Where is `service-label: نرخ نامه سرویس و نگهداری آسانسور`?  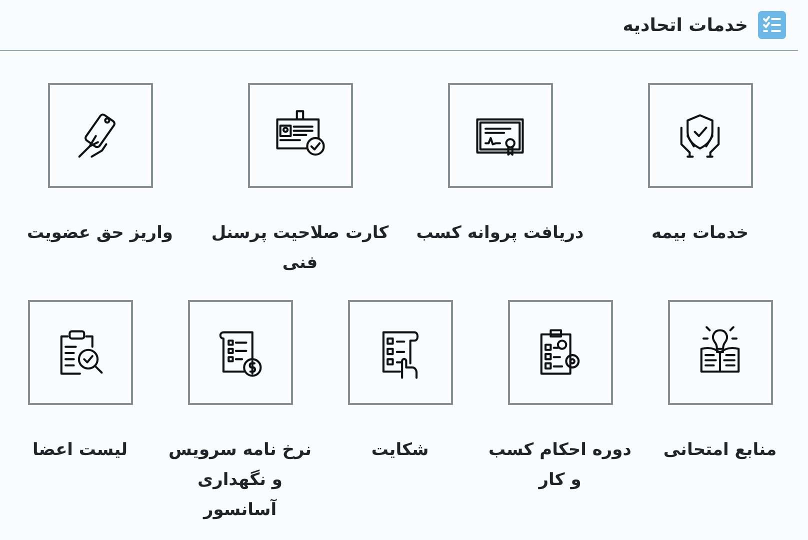 service-label: نرخ نامه سرویس و نگهداری آسانسور is located at coordinates (240, 480).